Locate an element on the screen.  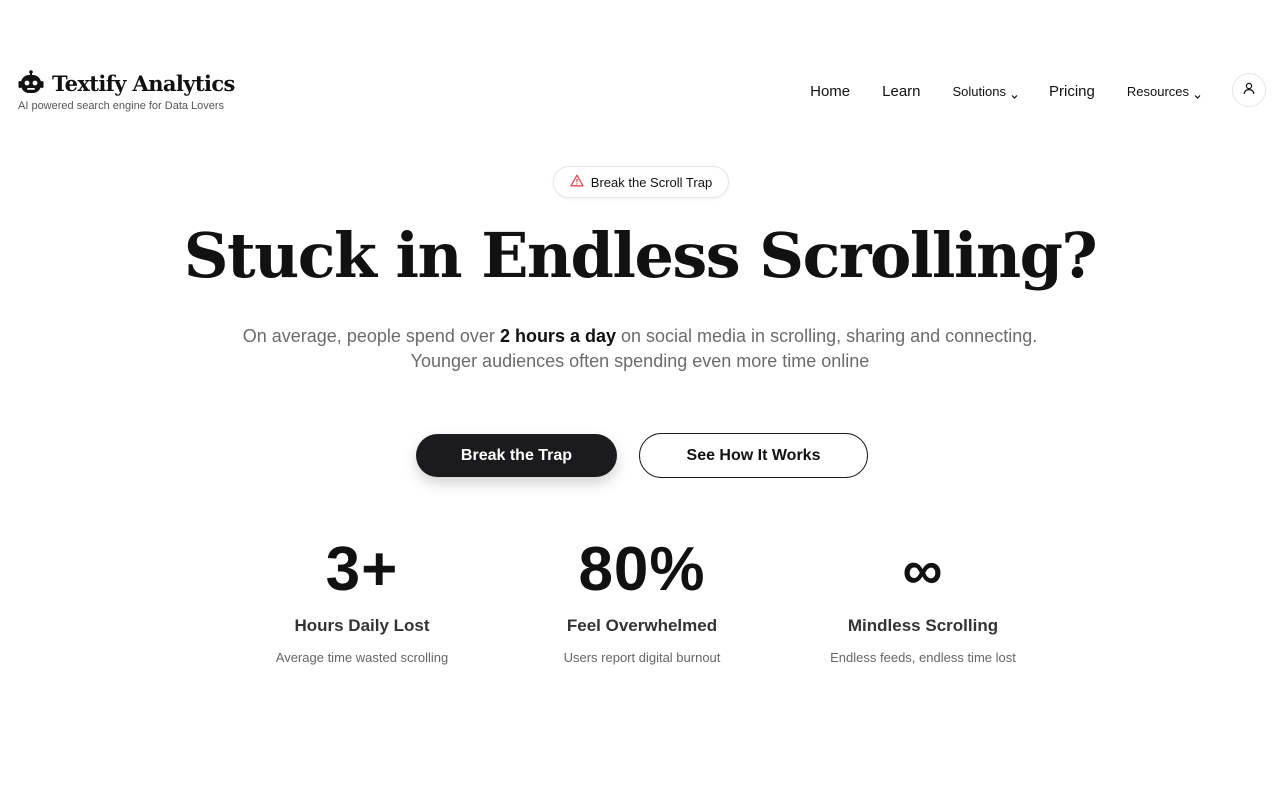
hero-title: Stuck in Endless Scrolling? is located at coordinates (640, 255).